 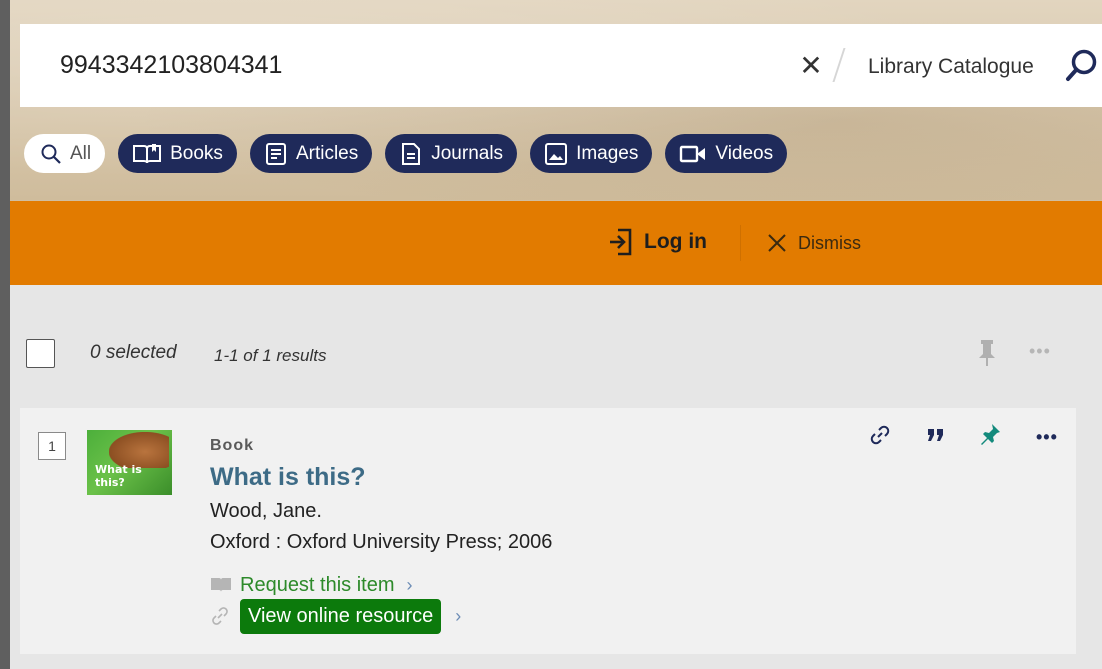 I want to click on link-icon, so click(x=220, y=616).